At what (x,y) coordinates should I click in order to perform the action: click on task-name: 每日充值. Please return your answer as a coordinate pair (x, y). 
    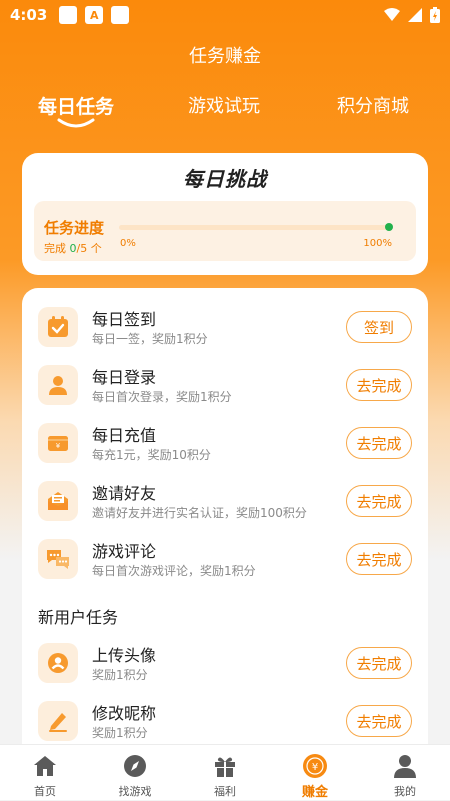
    Looking at the image, I should click on (124, 435).